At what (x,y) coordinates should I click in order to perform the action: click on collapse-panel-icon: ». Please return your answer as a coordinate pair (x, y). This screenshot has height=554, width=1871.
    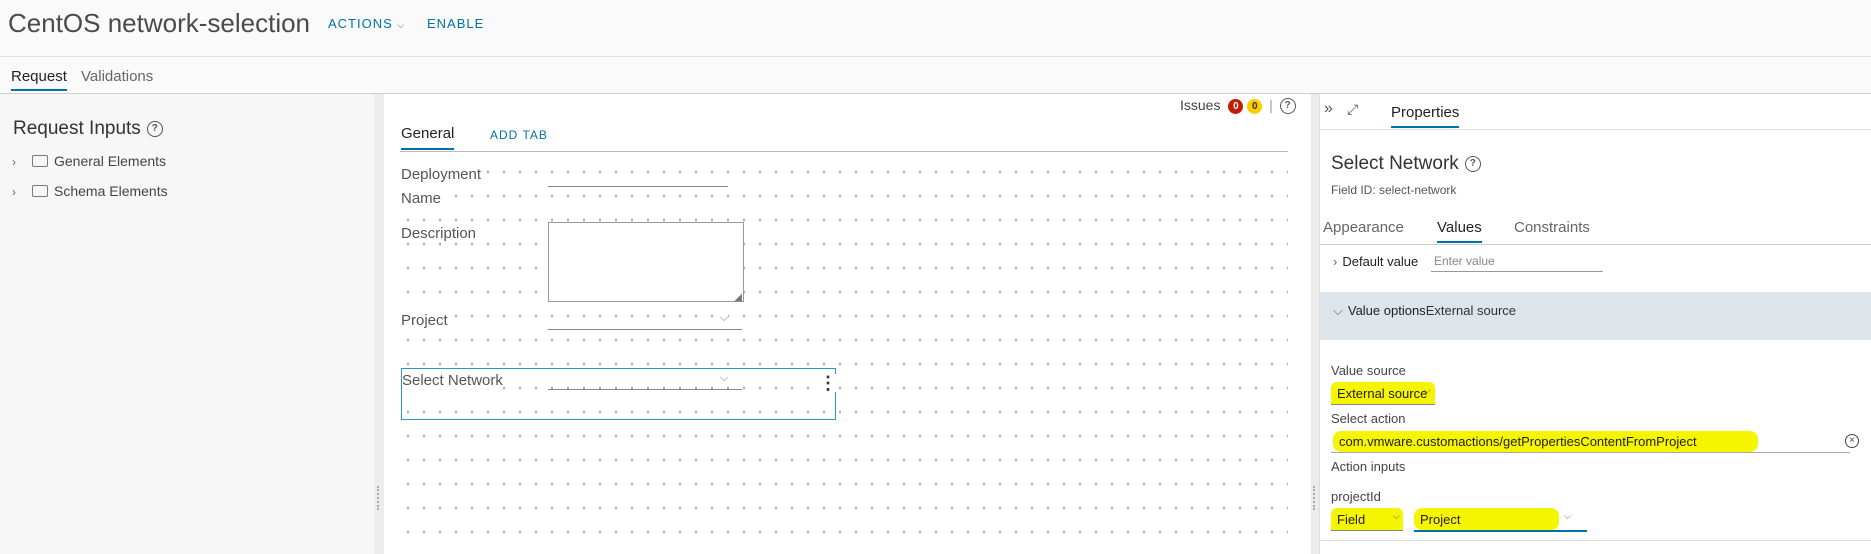
    Looking at the image, I should click on (1328, 109).